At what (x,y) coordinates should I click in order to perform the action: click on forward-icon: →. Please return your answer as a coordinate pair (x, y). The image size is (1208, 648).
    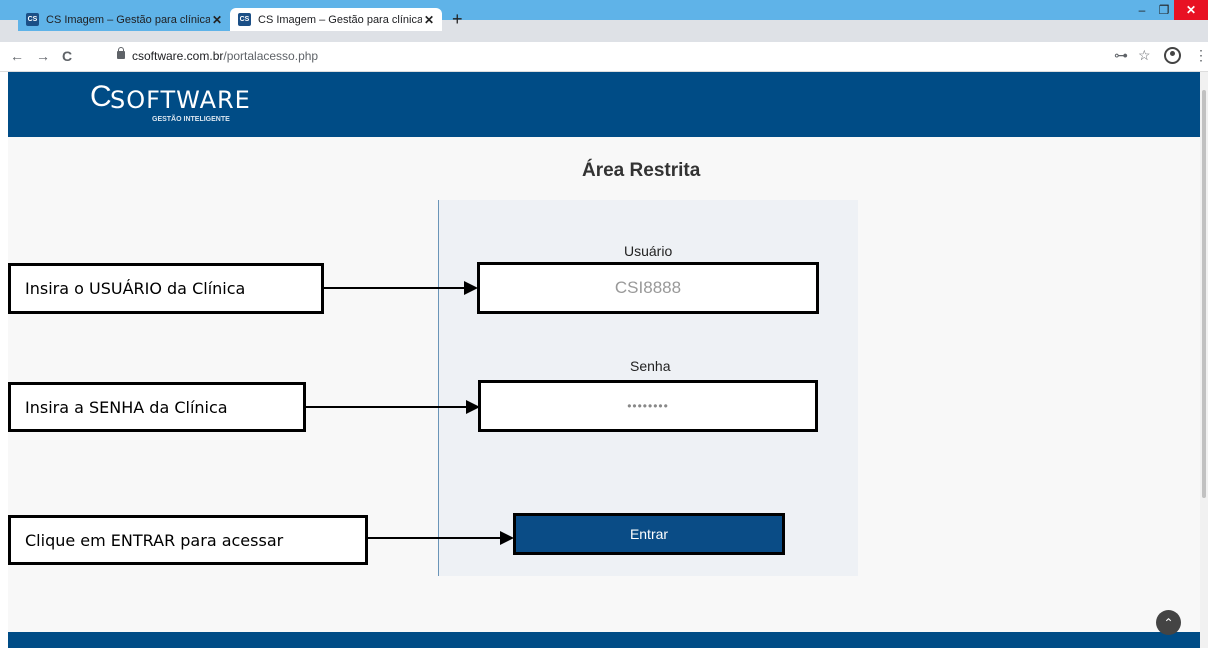
    Looking at the image, I should click on (43, 56).